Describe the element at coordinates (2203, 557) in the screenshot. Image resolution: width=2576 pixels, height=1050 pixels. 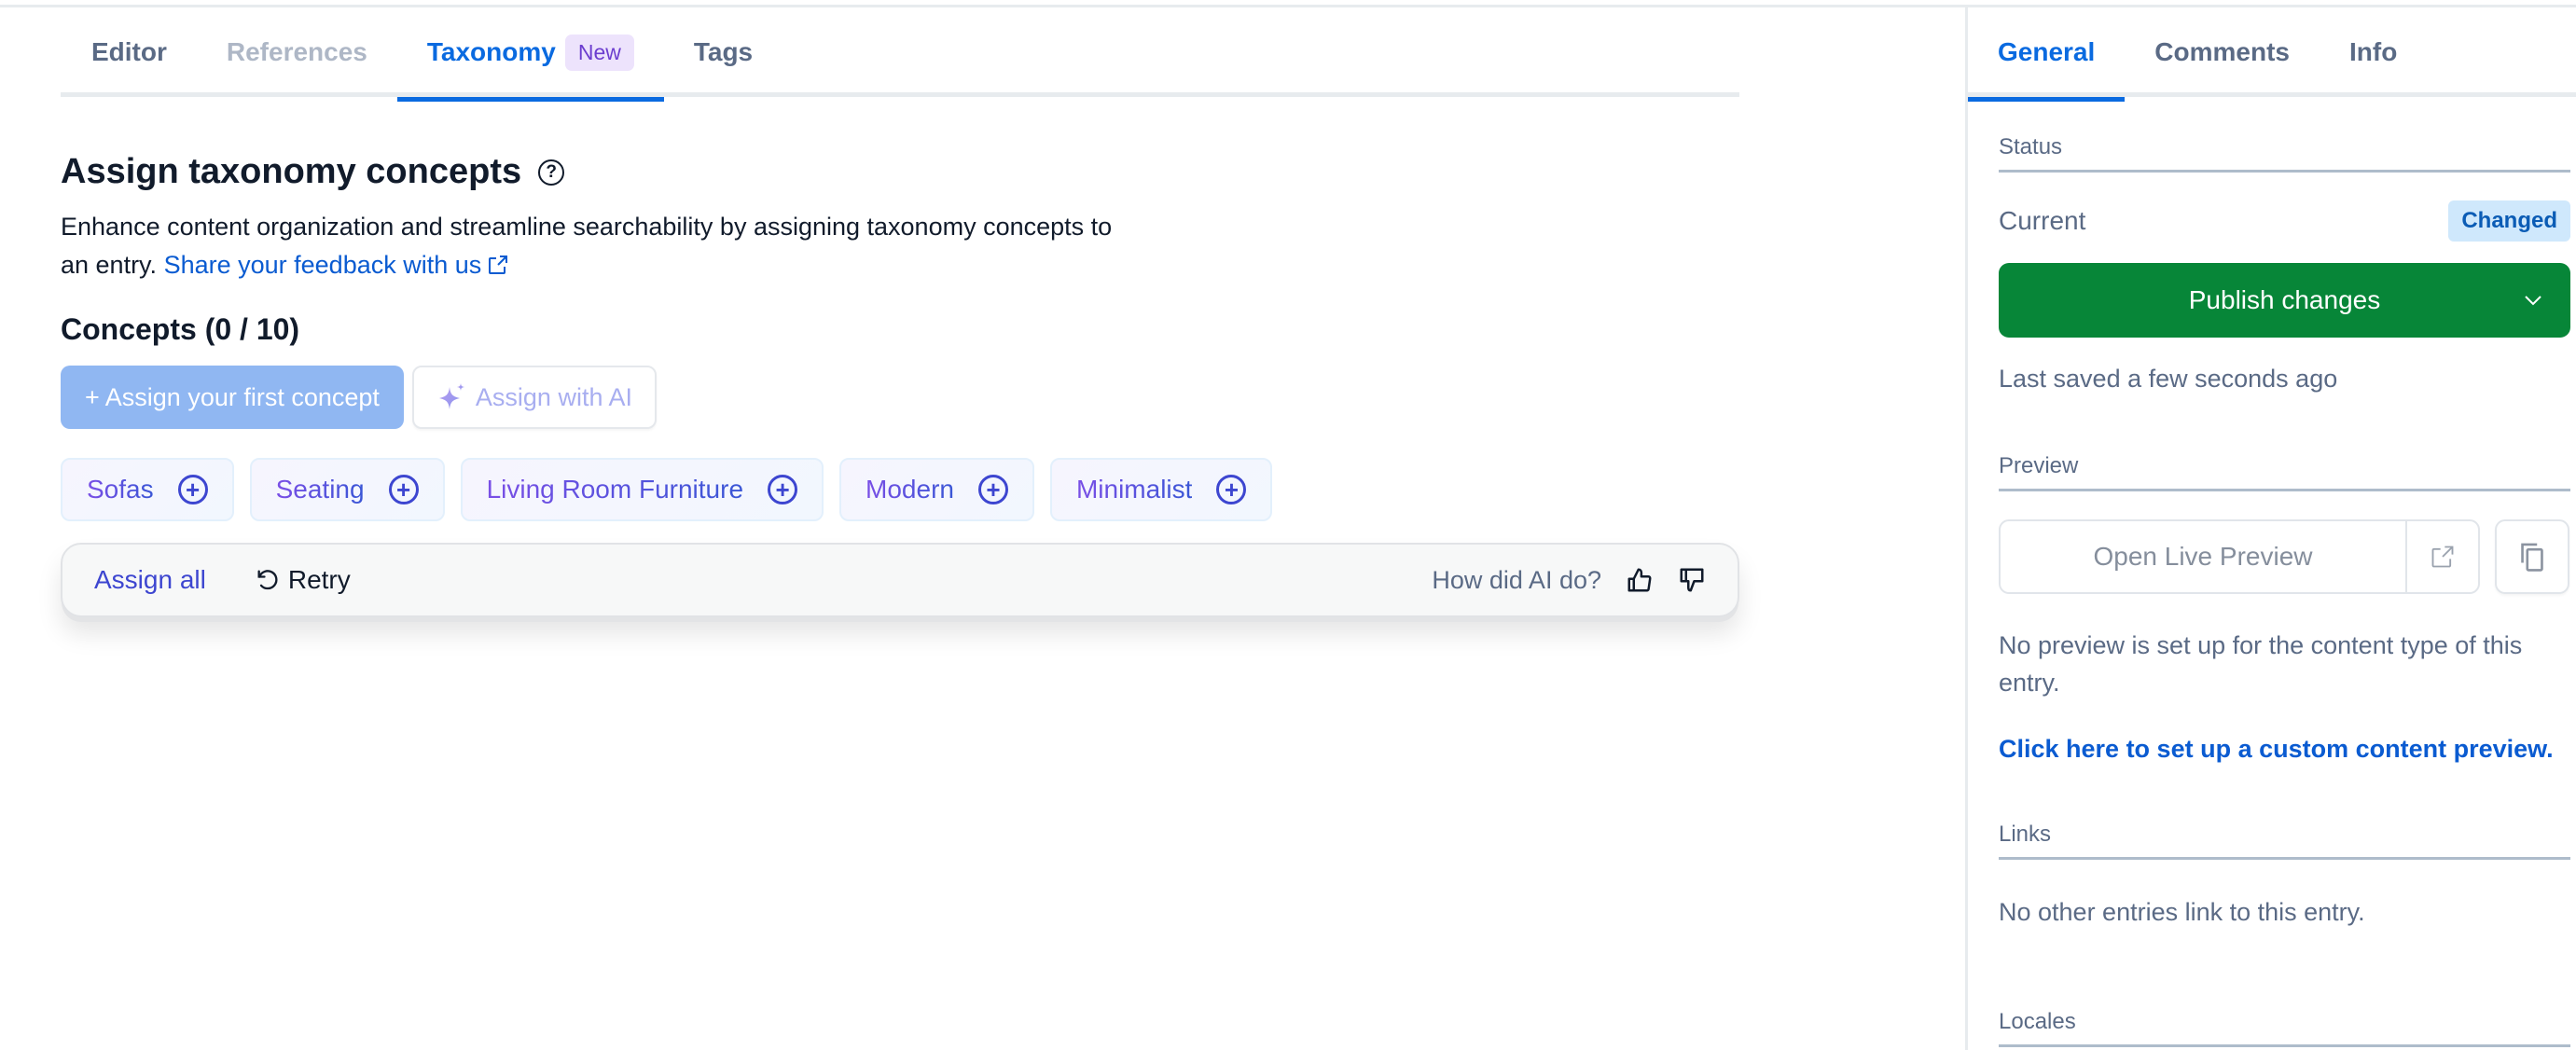
I see `open-live-preview-button: Open Live Preview` at that location.